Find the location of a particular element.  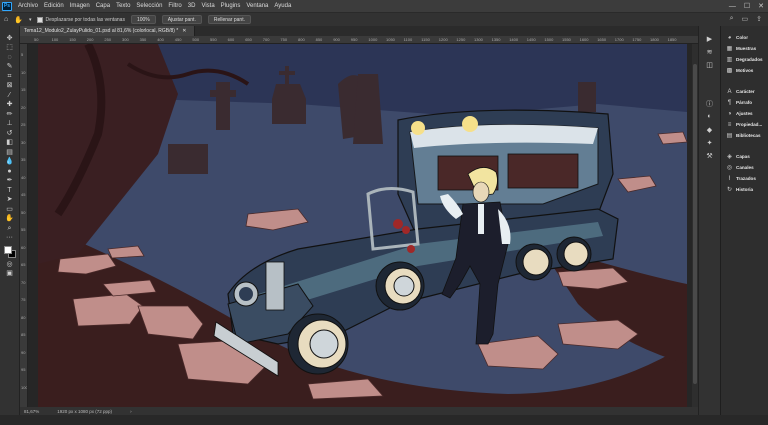

marquee-tool-icon: ⬚ is located at coordinates (10, 48).